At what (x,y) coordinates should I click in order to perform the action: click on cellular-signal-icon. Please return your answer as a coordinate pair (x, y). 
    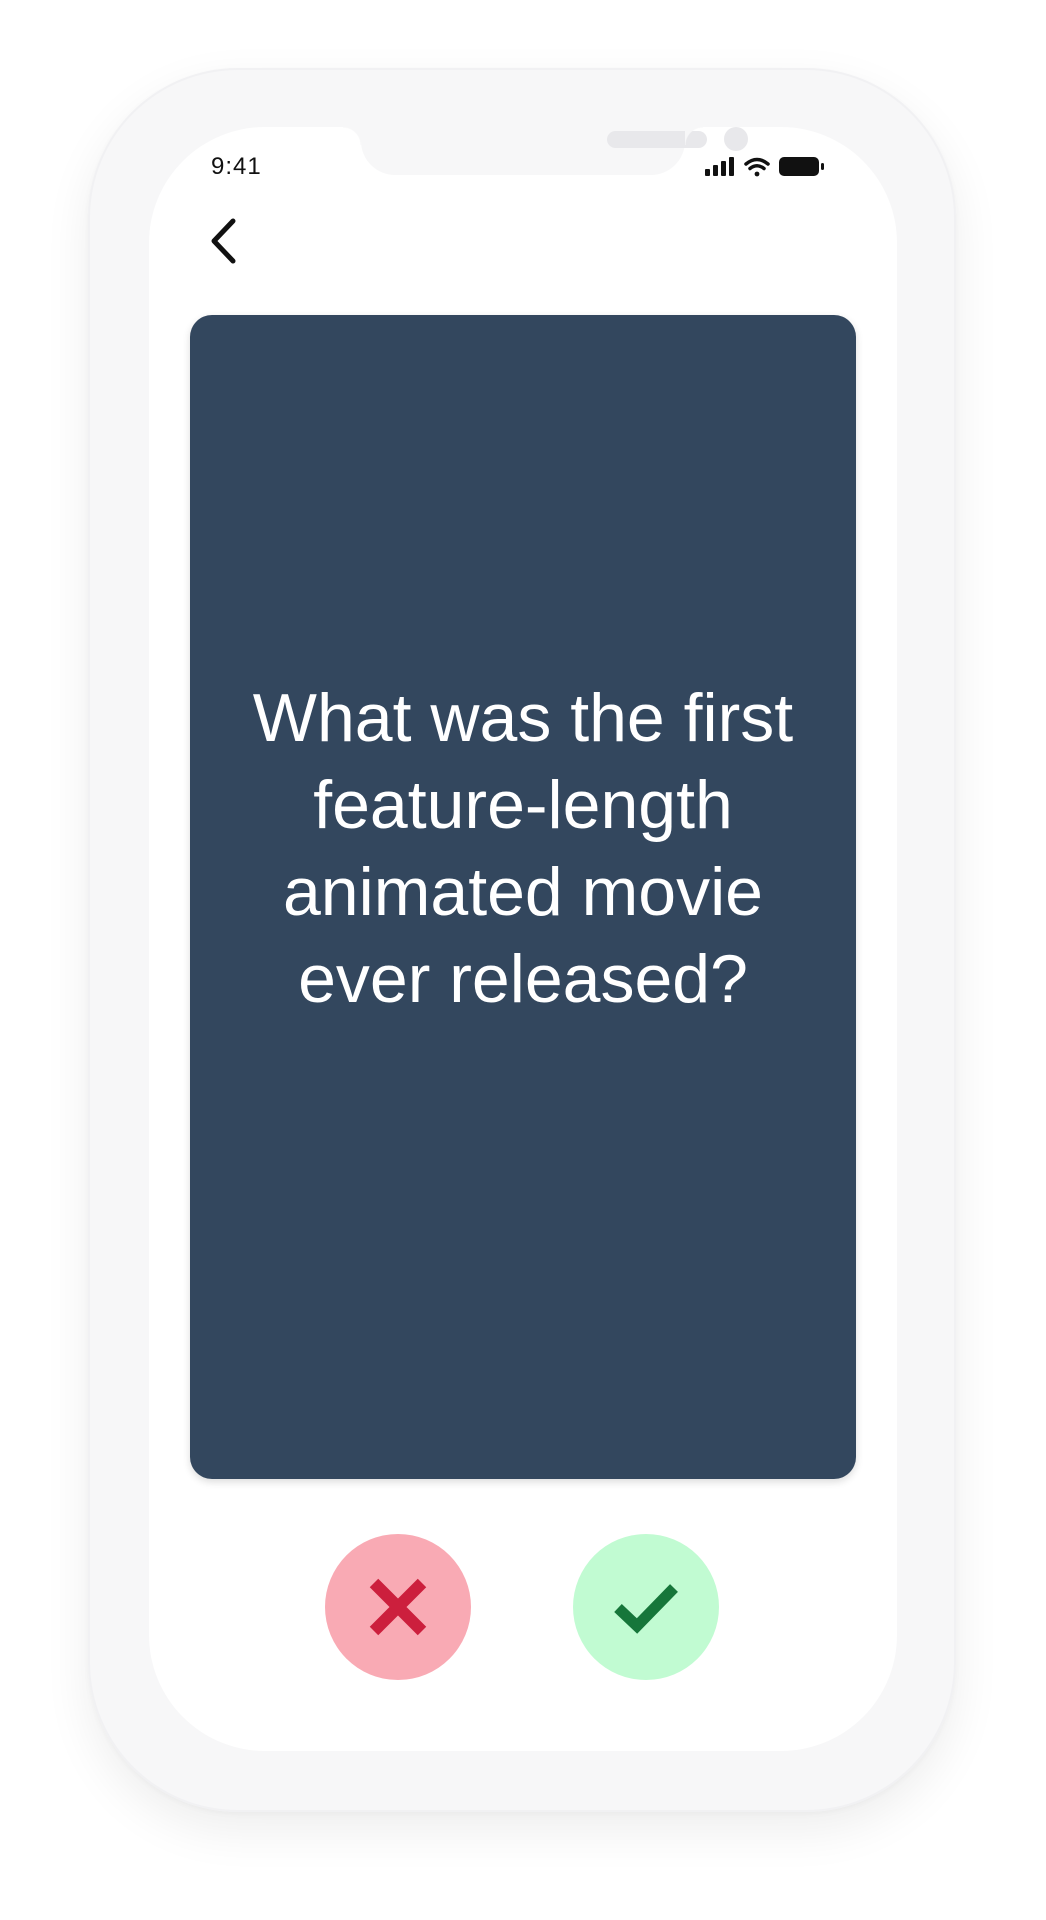
    Looking at the image, I should click on (719, 166).